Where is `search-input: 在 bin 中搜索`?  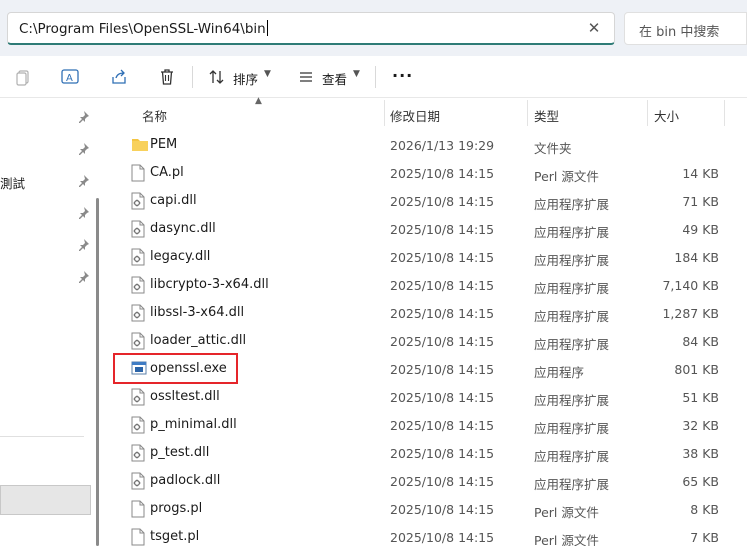
search-input: 在 bin 中搜索 is located at coordinates (685, 28).